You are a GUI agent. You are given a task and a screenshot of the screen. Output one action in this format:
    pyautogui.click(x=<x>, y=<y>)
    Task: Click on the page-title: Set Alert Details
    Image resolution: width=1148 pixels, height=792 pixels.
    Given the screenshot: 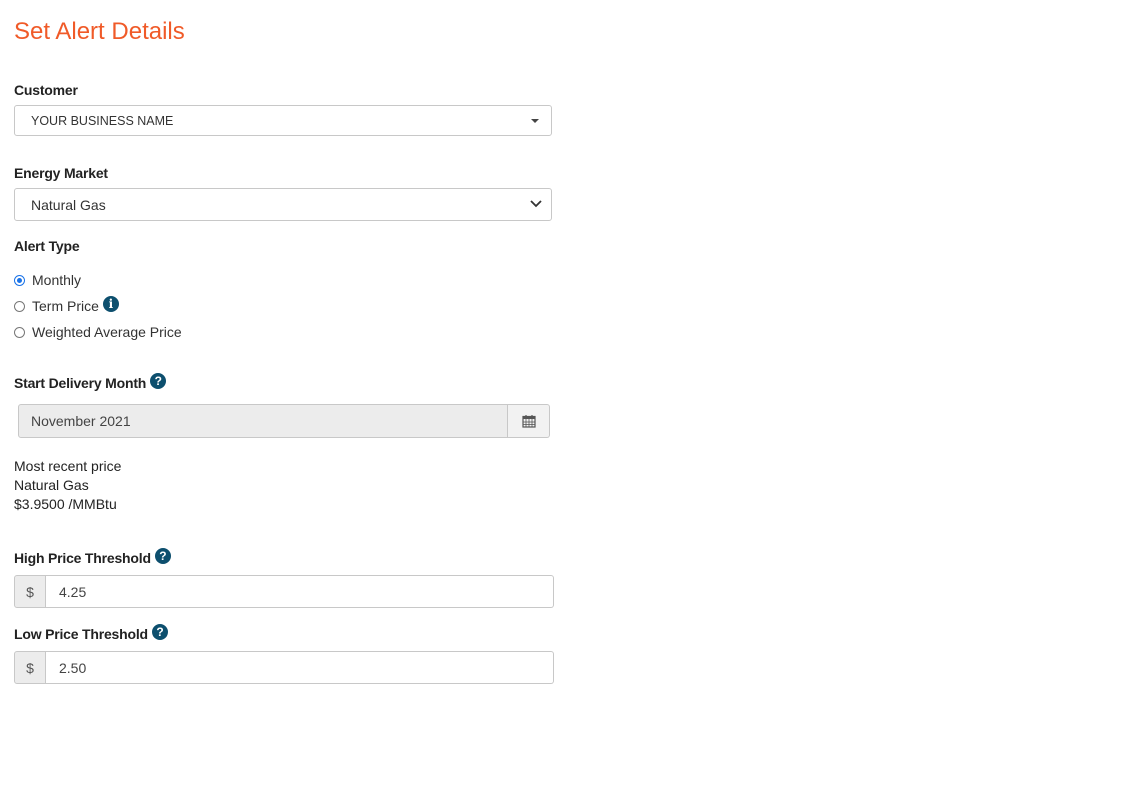 What is the action you would take?
    pyautogui.click(x=99, y=31)
    